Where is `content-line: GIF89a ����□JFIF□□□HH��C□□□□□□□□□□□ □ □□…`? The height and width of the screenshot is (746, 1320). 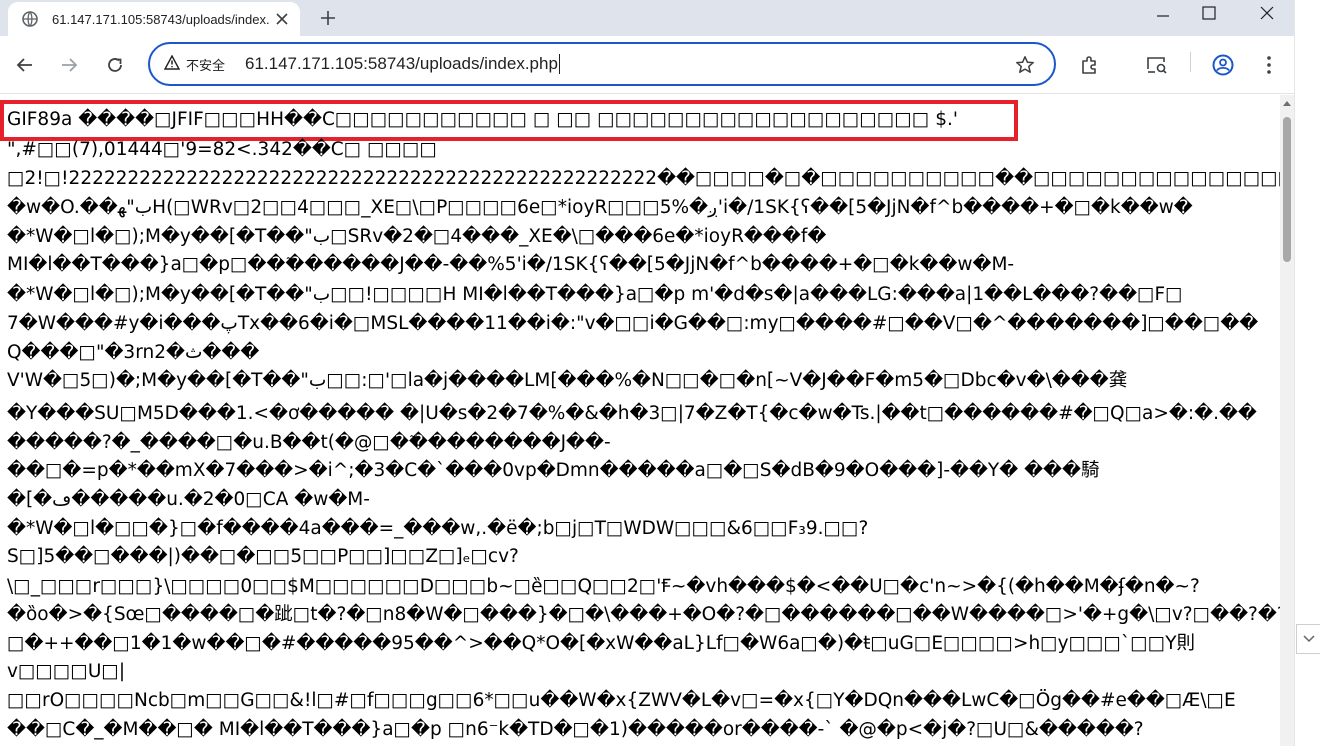 content-line: GIF89a ����□JFIF□□□HH��C□□□□□□□□□□□ □ □□… is located at coordinates (482, 119).